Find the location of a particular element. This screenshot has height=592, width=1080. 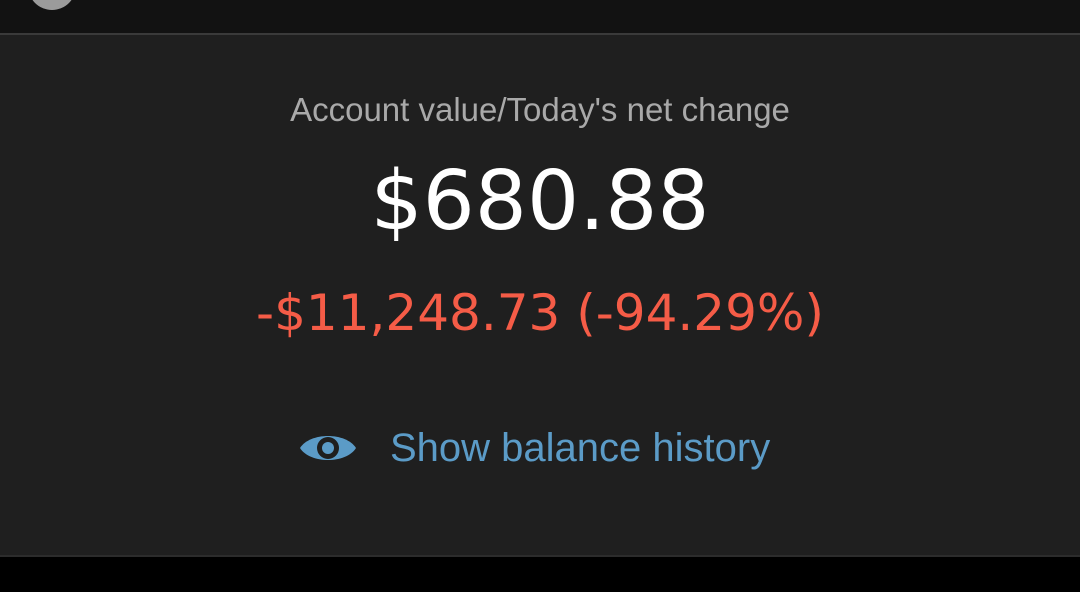

account-value: $680.88 is located at coordinates (540, 201).